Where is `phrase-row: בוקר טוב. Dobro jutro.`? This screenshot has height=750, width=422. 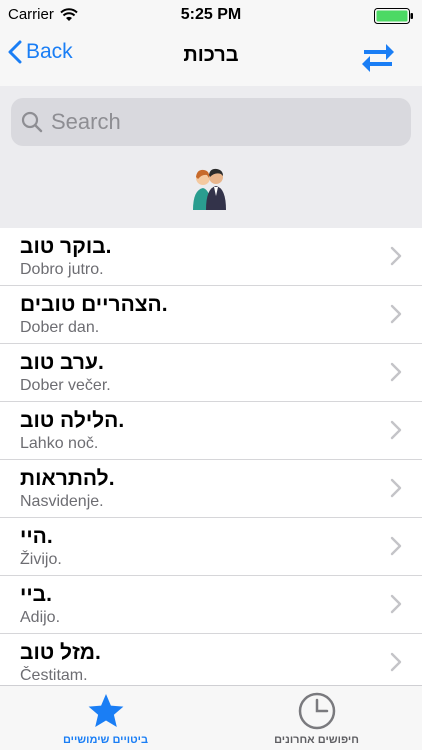
phrase-row: בוקר טוב. Dobro jutro. is located at coordinates (211, 257).